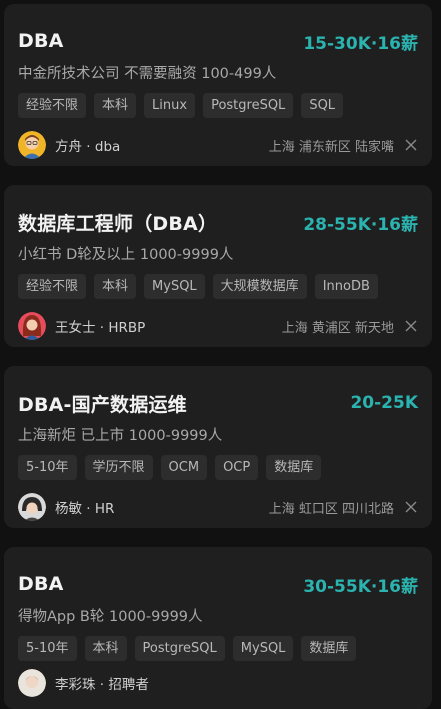 The height and width of the screenshot is (709, 441). What do you see at coordinates (259, 286) in the screenshot?
I see `job-tag: 大规模数据库` at bounding box center [259, 286].